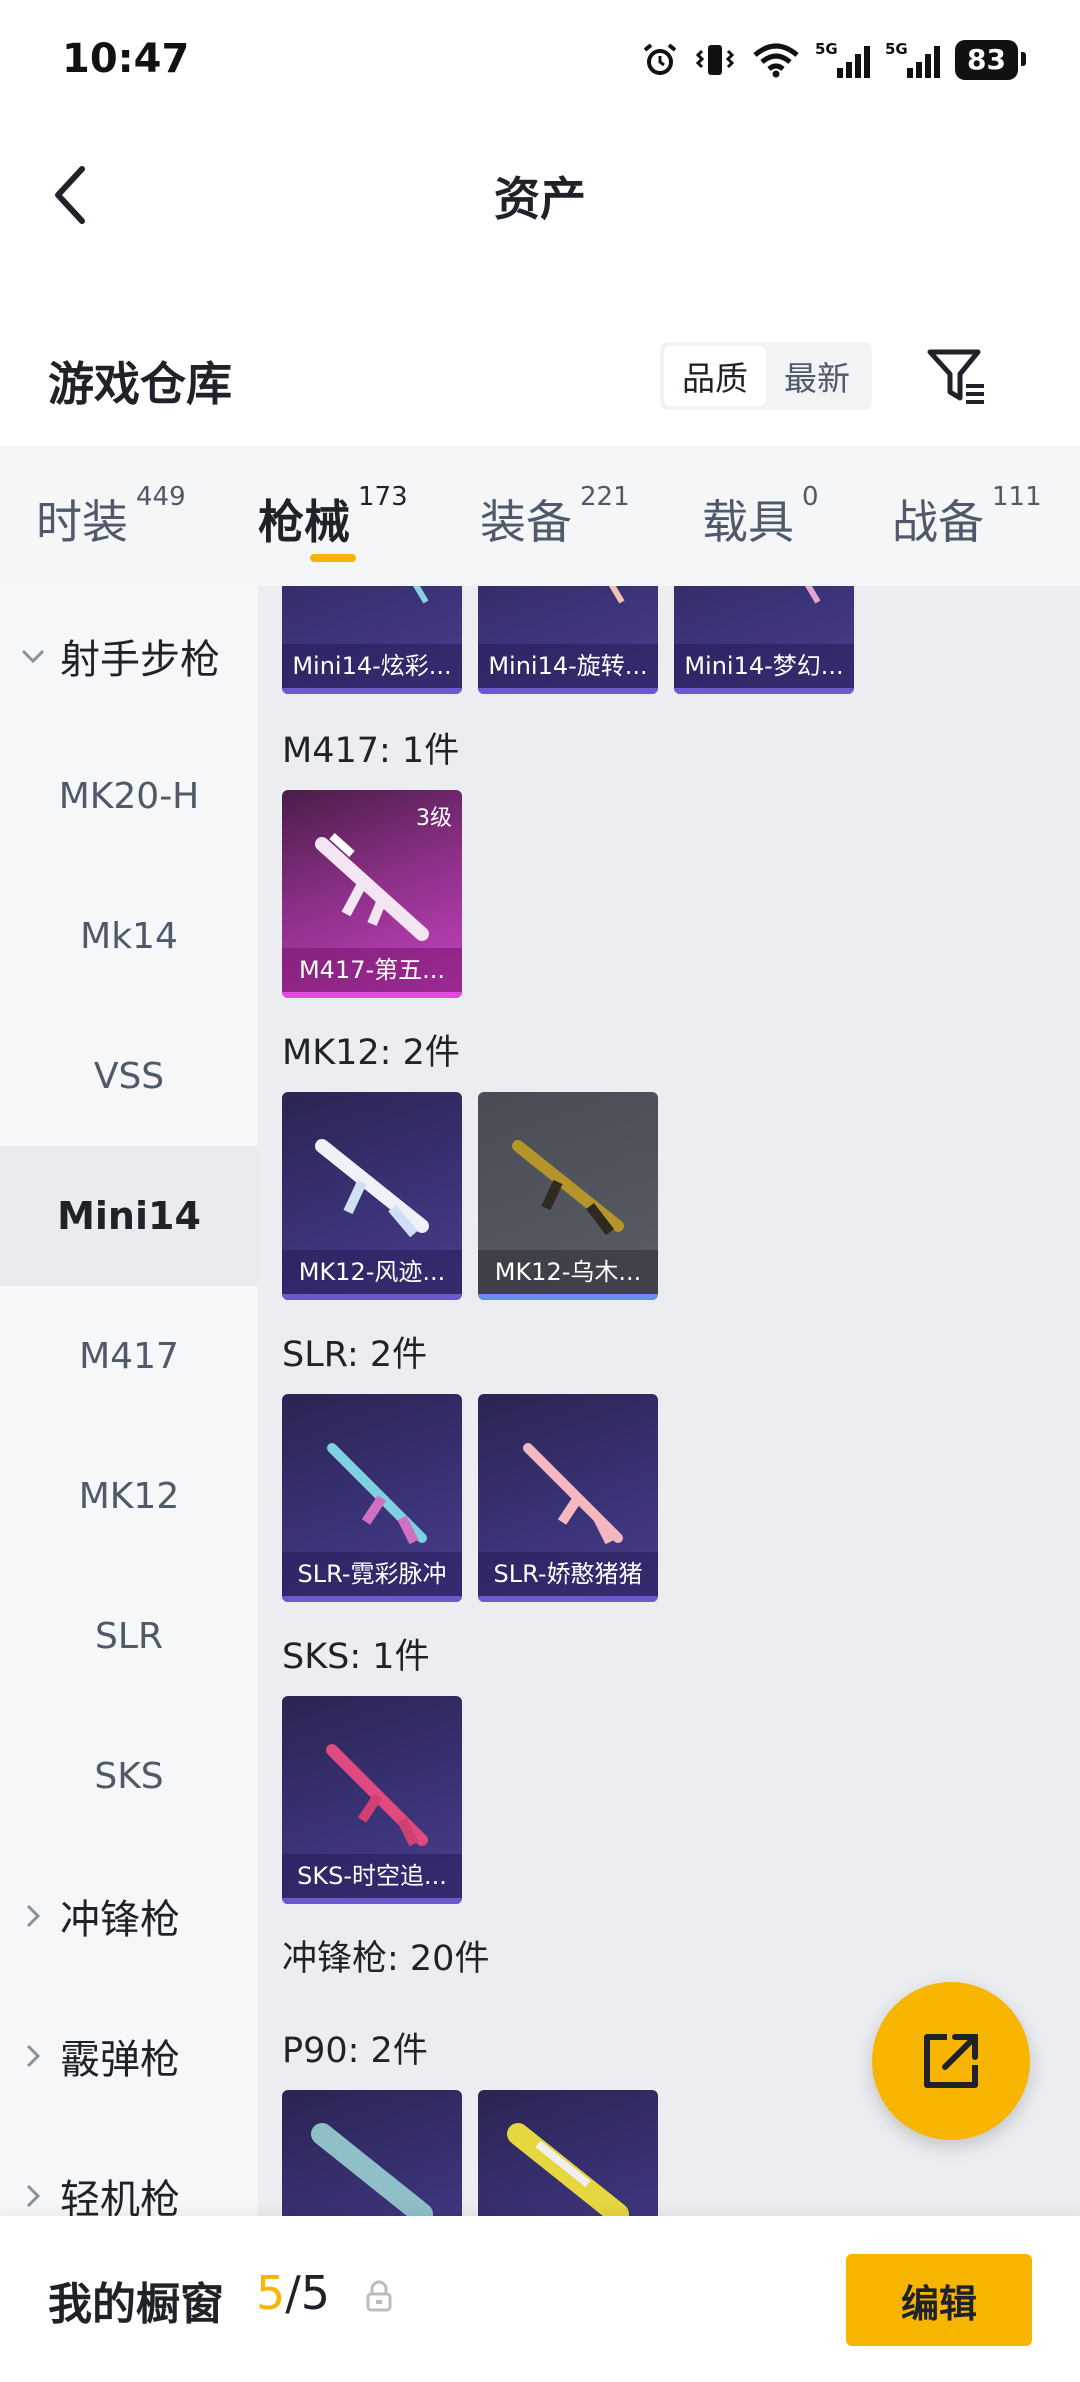 The width and height of the screenshot is (1080, 2382). Describe the element at coordinates (140, 660) in the screenshot. I see `sidebar-item-label: 射手步枪` at that location.